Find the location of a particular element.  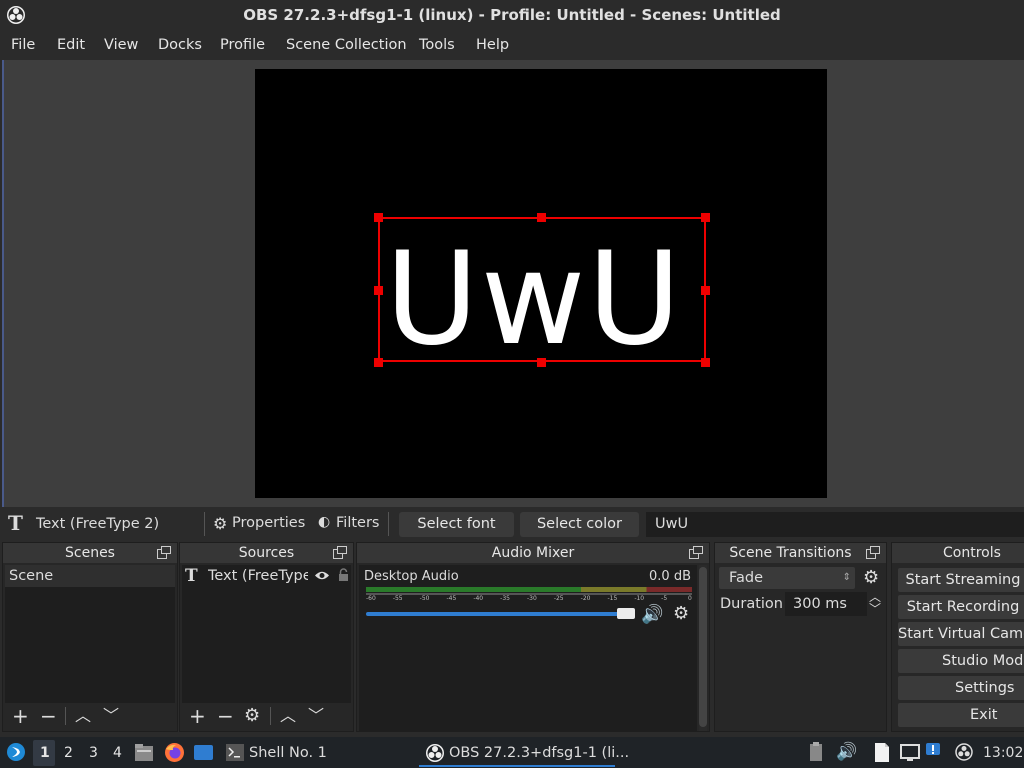

obs-tray-icon is located at coordinates (964, 752).